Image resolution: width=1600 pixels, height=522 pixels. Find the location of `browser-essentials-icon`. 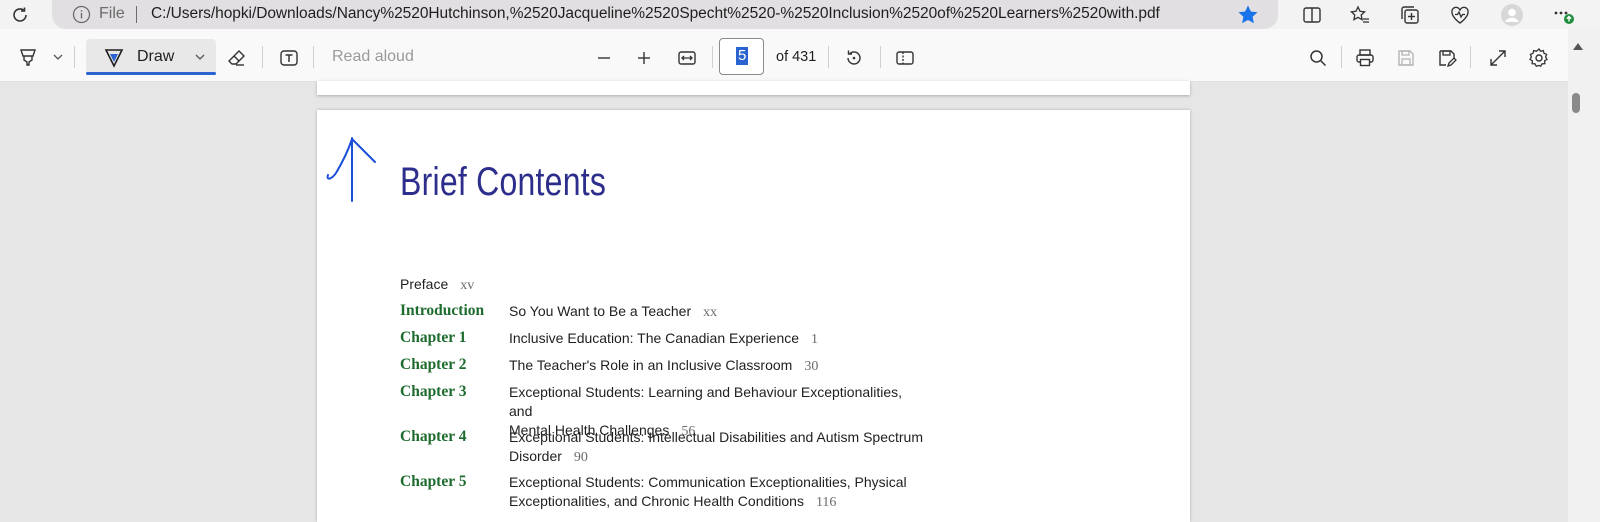

browser-essentials-icon is located at coordinates (1460, 15).